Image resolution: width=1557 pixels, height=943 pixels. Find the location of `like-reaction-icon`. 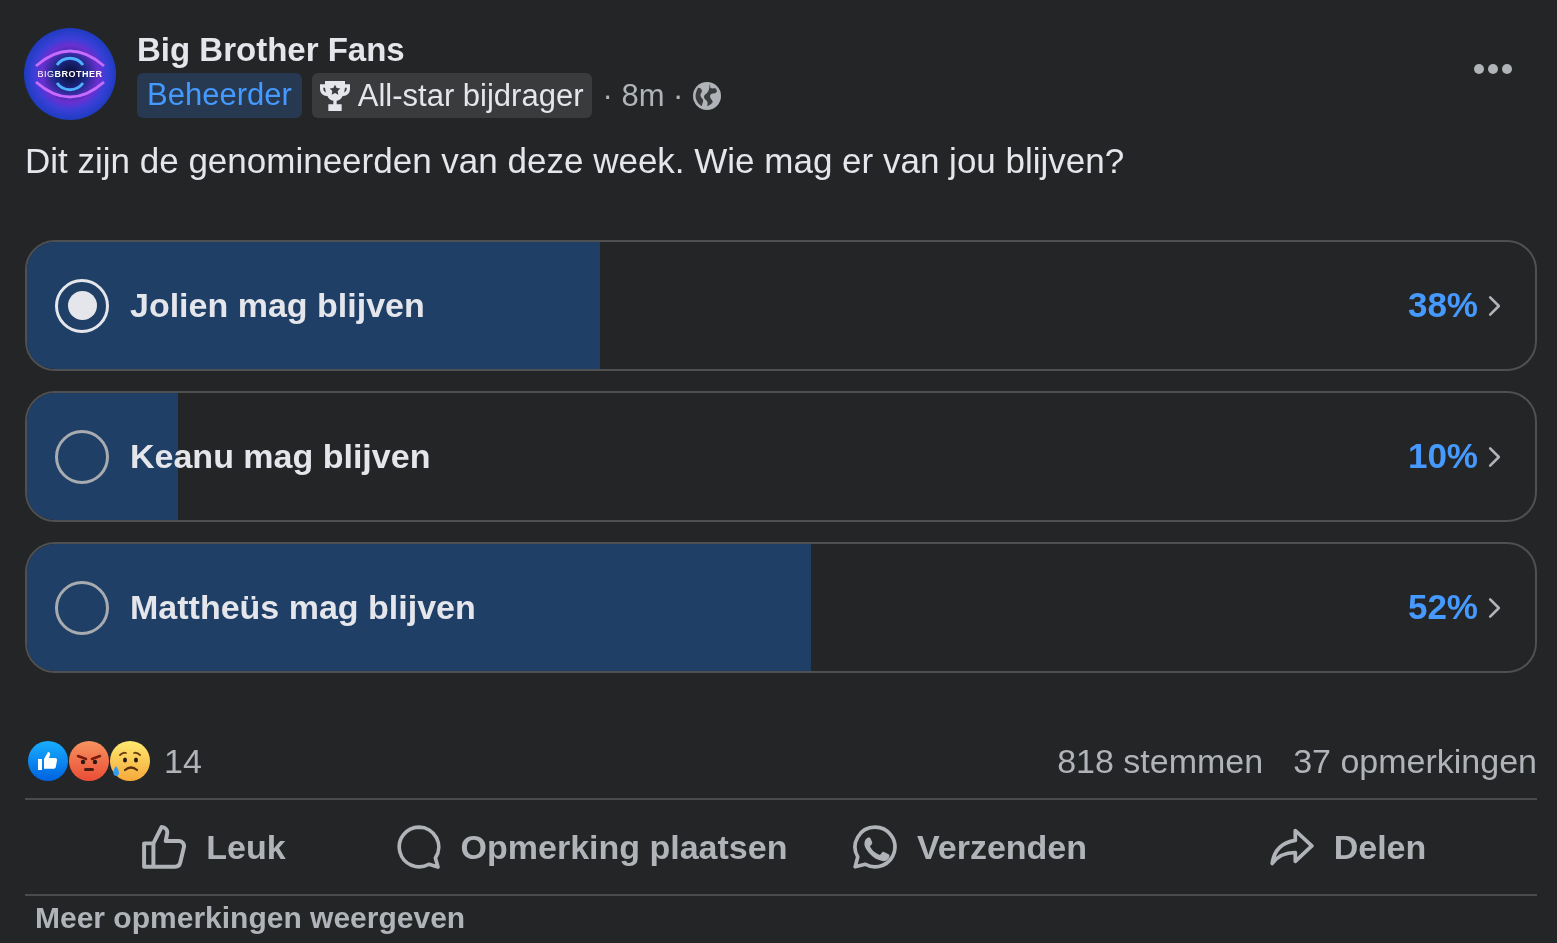

like-reaction-icon is located at coordinates (48, 761).